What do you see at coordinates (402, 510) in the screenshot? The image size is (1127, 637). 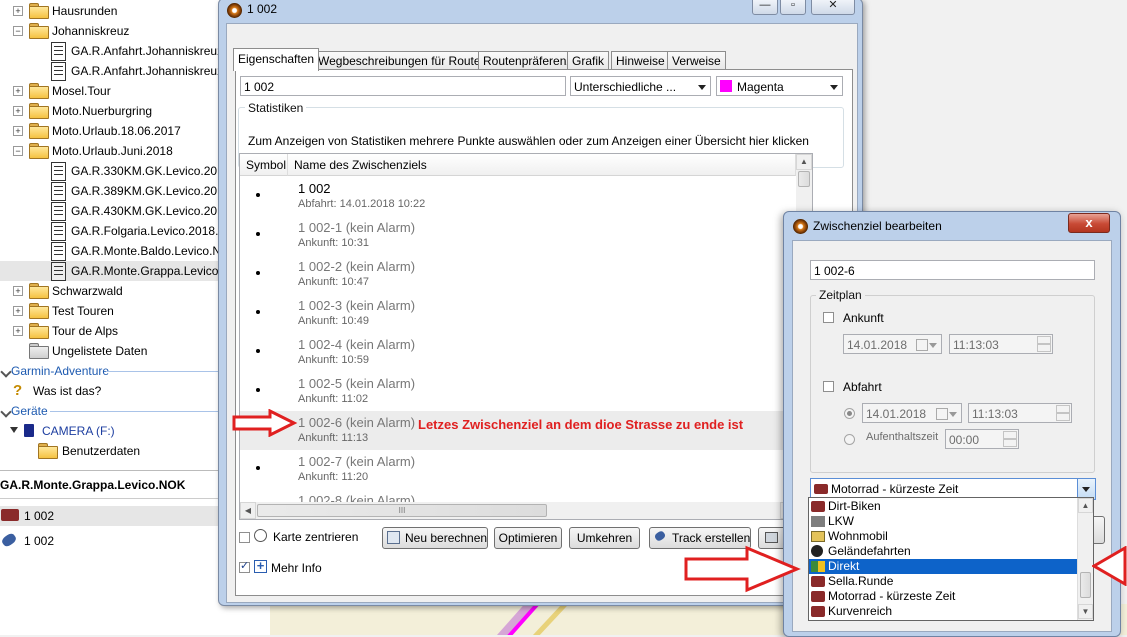 I see `scroll-thumb: III` at bounding box center [402, 510].